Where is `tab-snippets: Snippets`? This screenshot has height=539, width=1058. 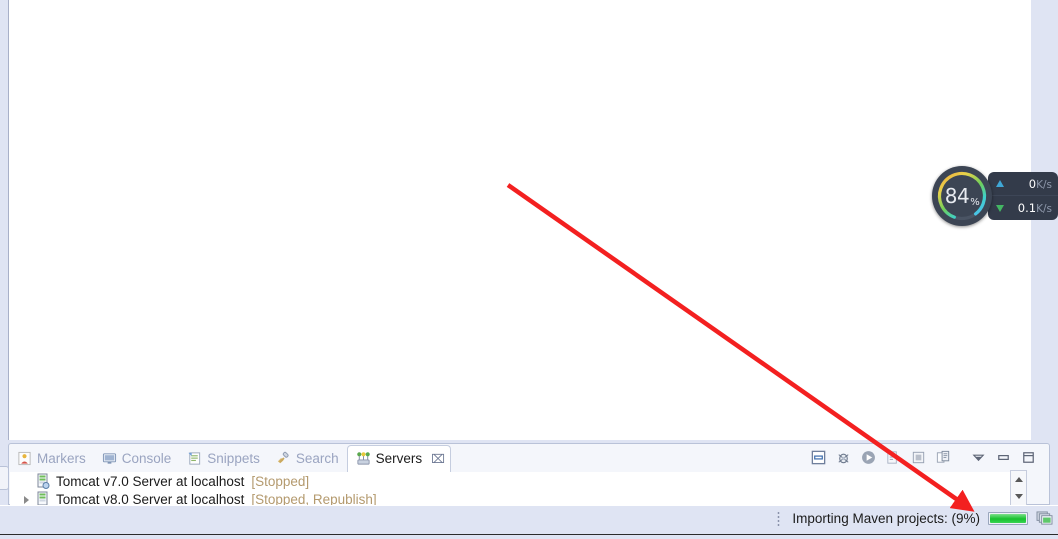 tab-snippets: Snippets is located at coordinates (223, 458).